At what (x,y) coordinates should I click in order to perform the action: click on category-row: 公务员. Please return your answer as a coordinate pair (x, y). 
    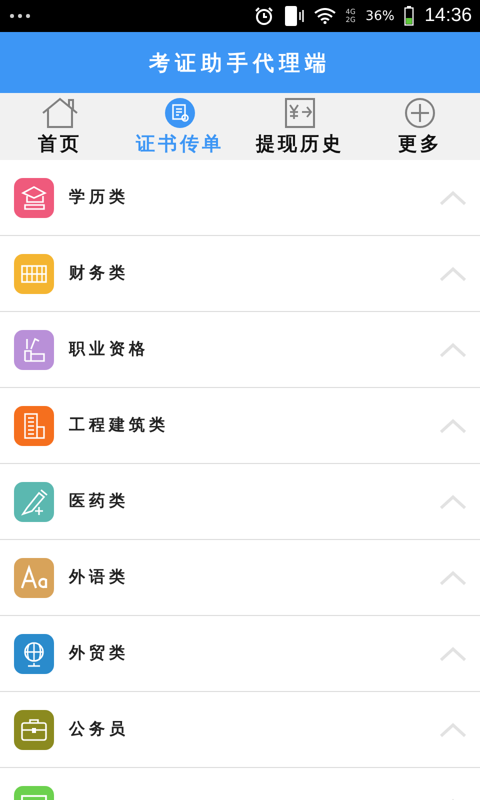
    Looking at the image, I should click on (240, 730).